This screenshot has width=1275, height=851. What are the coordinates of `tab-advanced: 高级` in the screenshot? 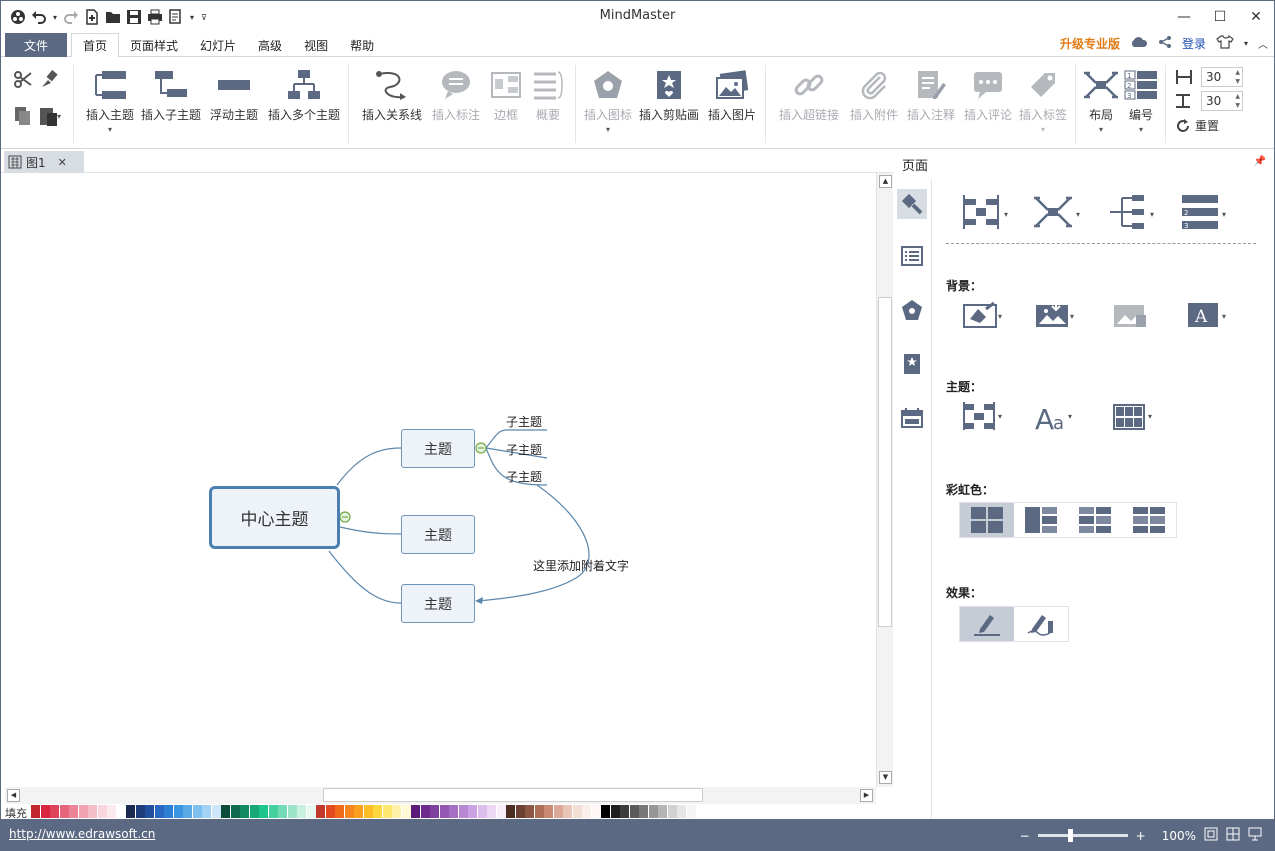 It's located at (270, 45).